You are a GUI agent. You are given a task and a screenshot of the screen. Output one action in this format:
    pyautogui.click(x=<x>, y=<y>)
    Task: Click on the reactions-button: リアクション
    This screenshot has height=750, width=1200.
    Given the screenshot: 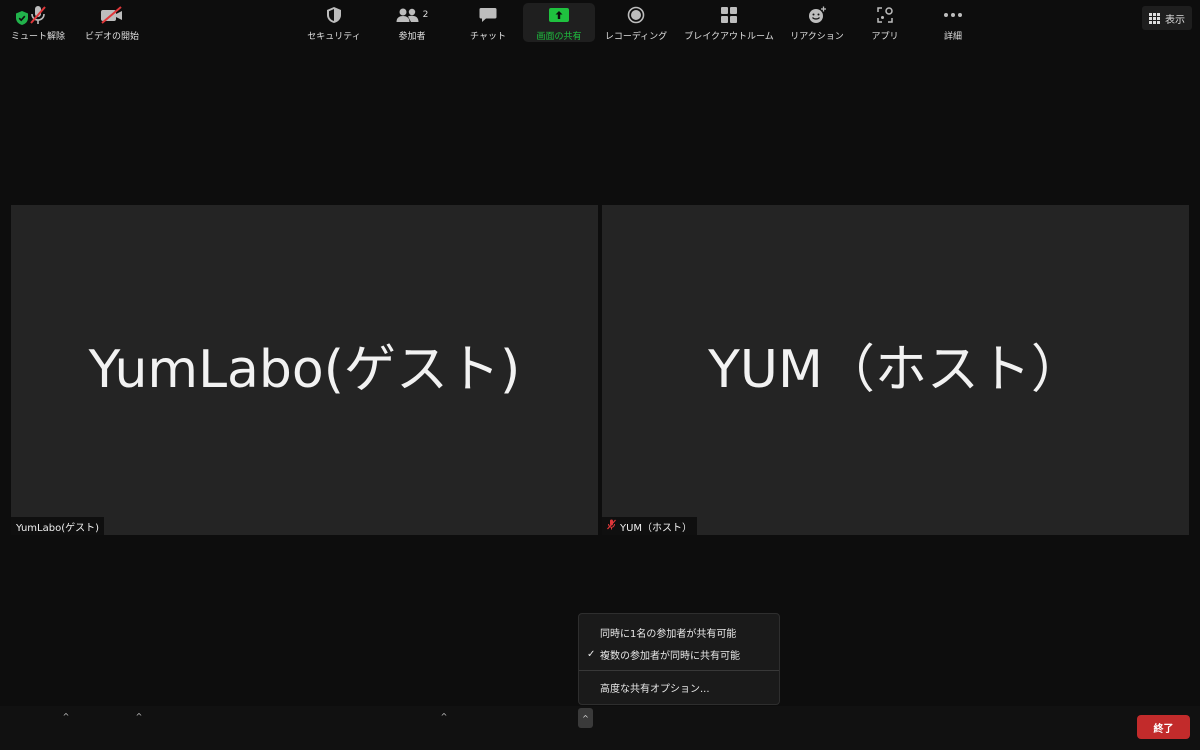 What is the action you would take?
    pyautogui.click(x=817, y=22)
    